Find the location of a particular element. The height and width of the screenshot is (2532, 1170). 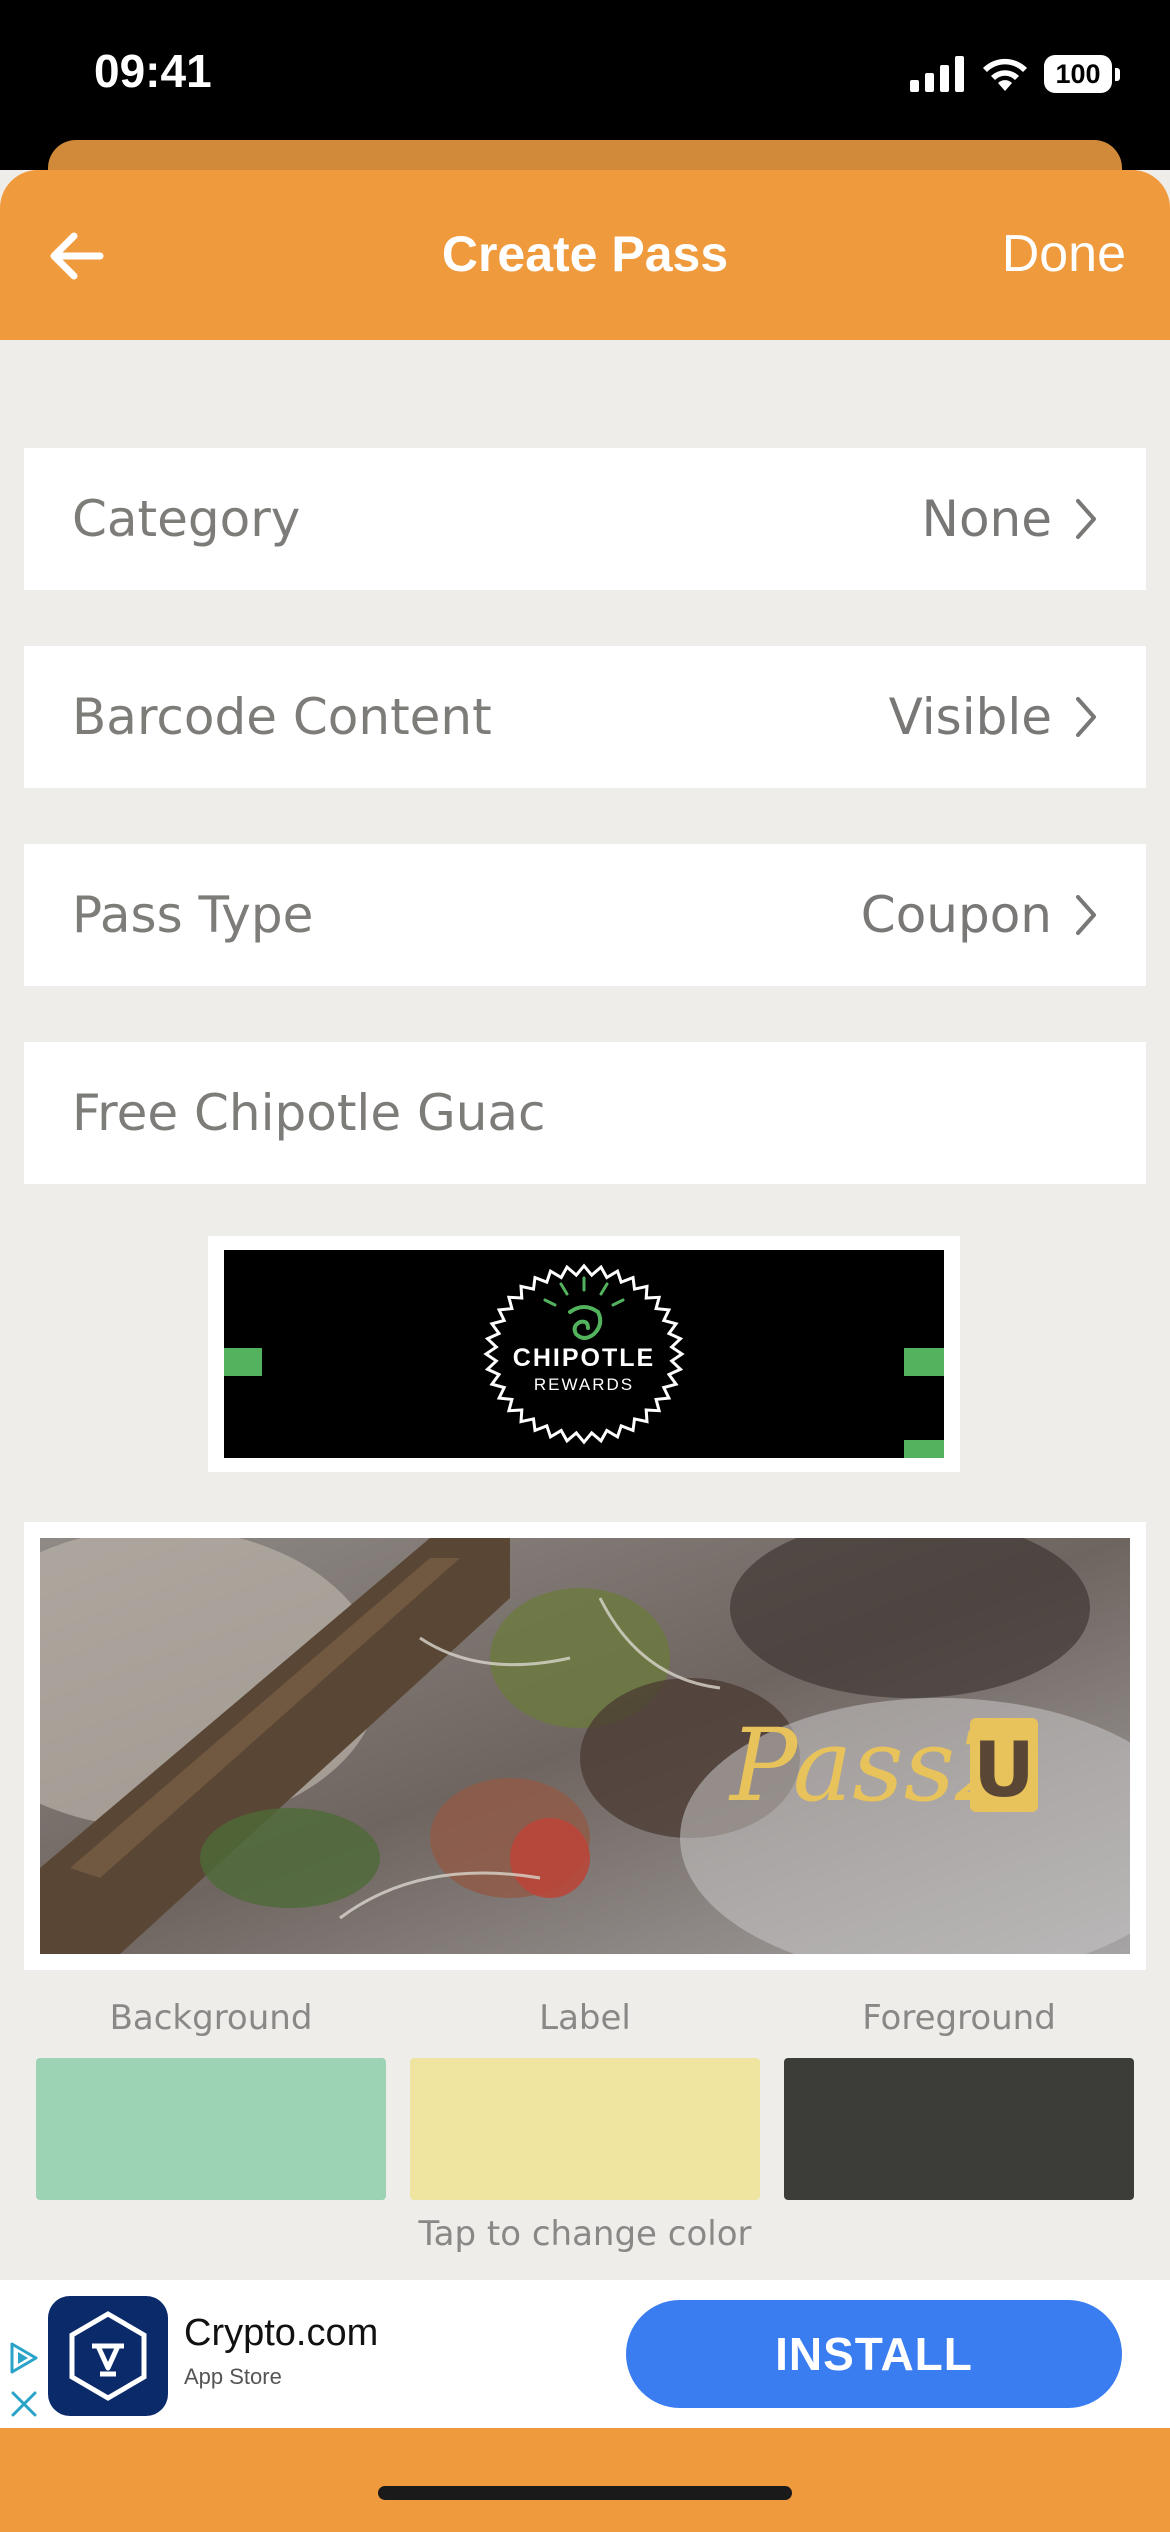

pass-logo-image: CHIPOTLE REWARDS is located at coordinates (584, 1354).